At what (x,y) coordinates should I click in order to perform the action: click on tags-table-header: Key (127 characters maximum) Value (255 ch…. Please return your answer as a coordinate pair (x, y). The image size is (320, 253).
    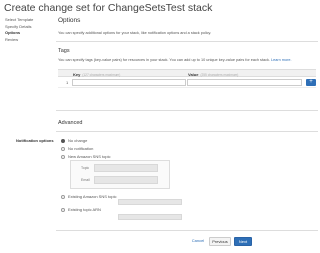
    Looking at the image, I should click on (187, 73).